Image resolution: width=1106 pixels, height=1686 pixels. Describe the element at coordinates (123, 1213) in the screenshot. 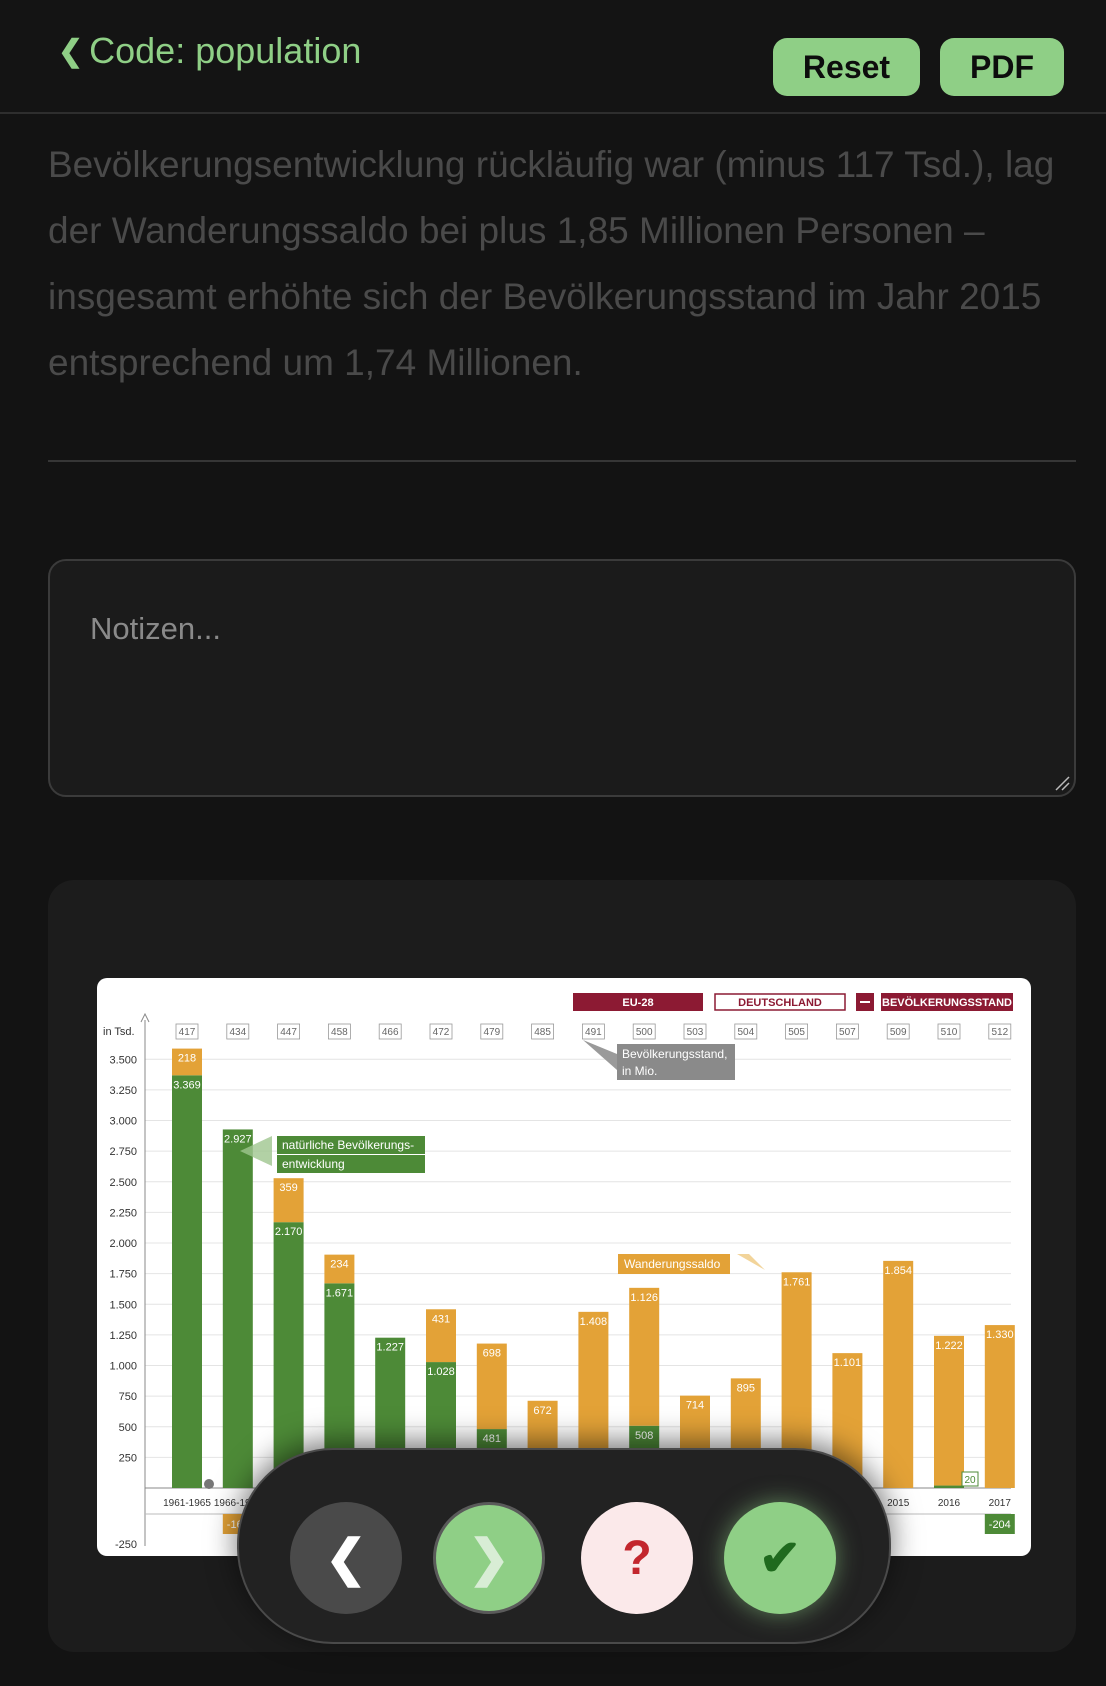

I see `y-tick-label: 2.250` at that location.